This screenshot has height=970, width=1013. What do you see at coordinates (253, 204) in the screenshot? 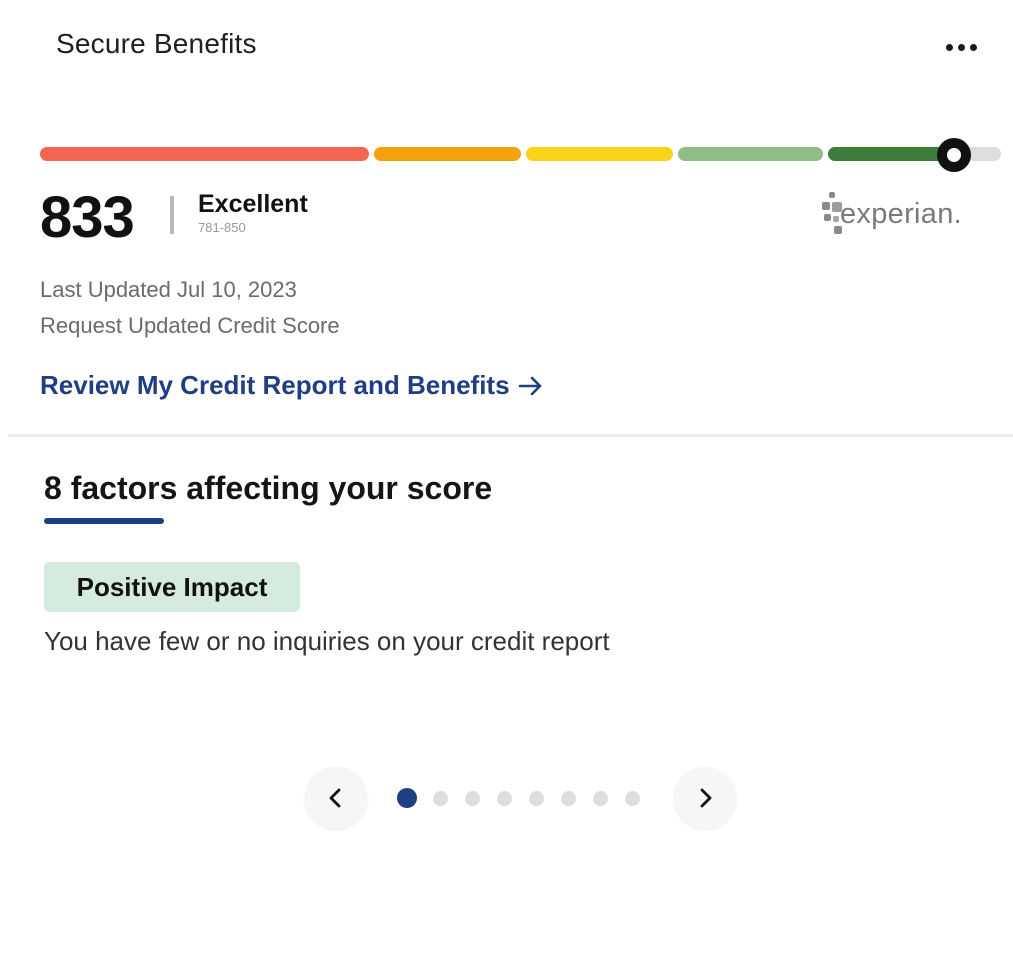
I see `score-rating: Excellent` at bounding box center [253, 204].